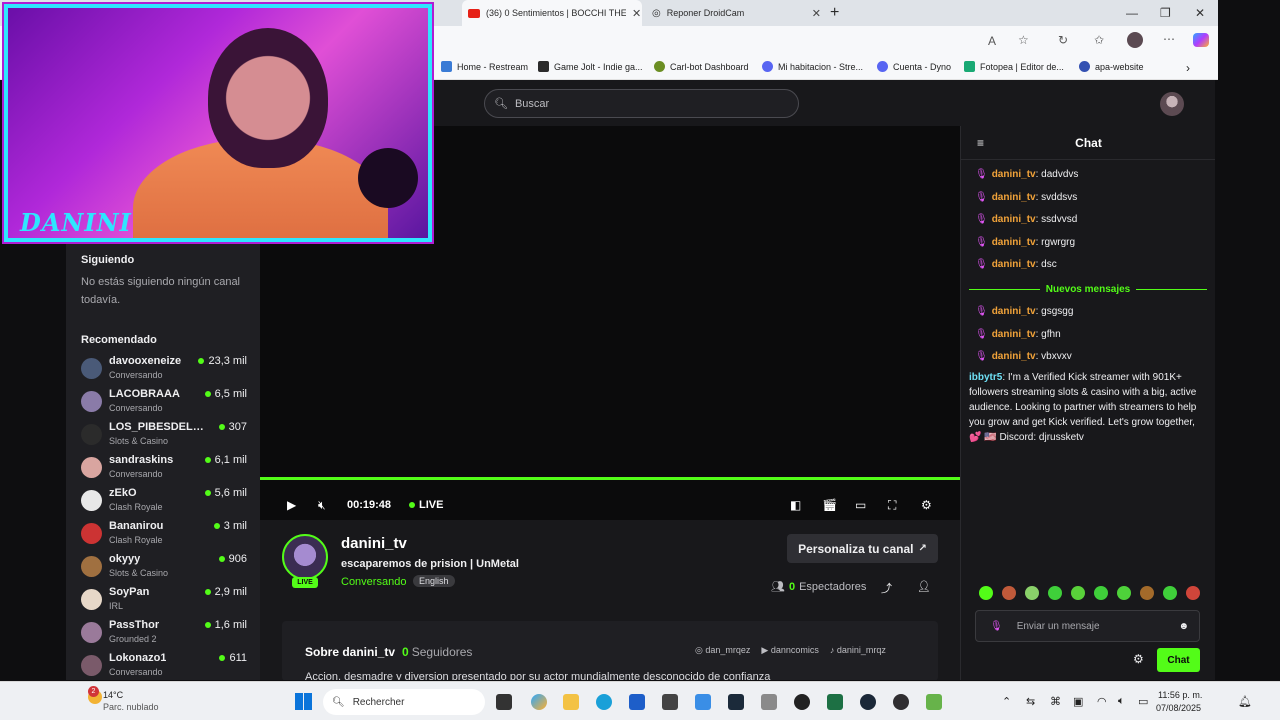  I want to click on more-options-icon: ⋯, so click(1169, 39).